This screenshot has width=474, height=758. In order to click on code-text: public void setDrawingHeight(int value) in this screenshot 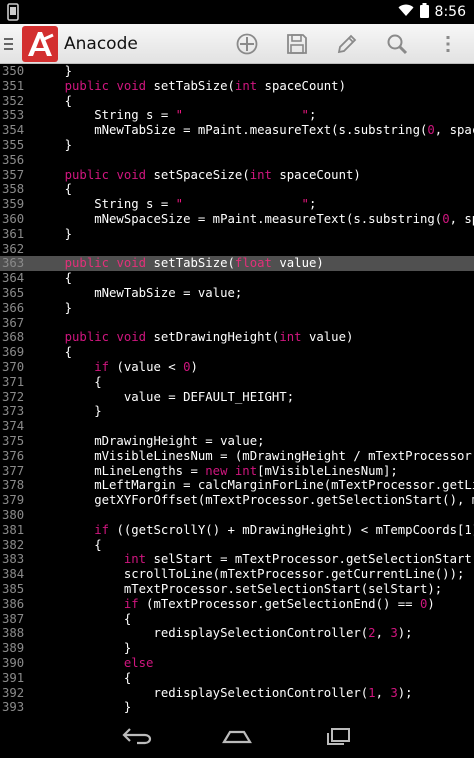, I will do `click(194, 337)`.